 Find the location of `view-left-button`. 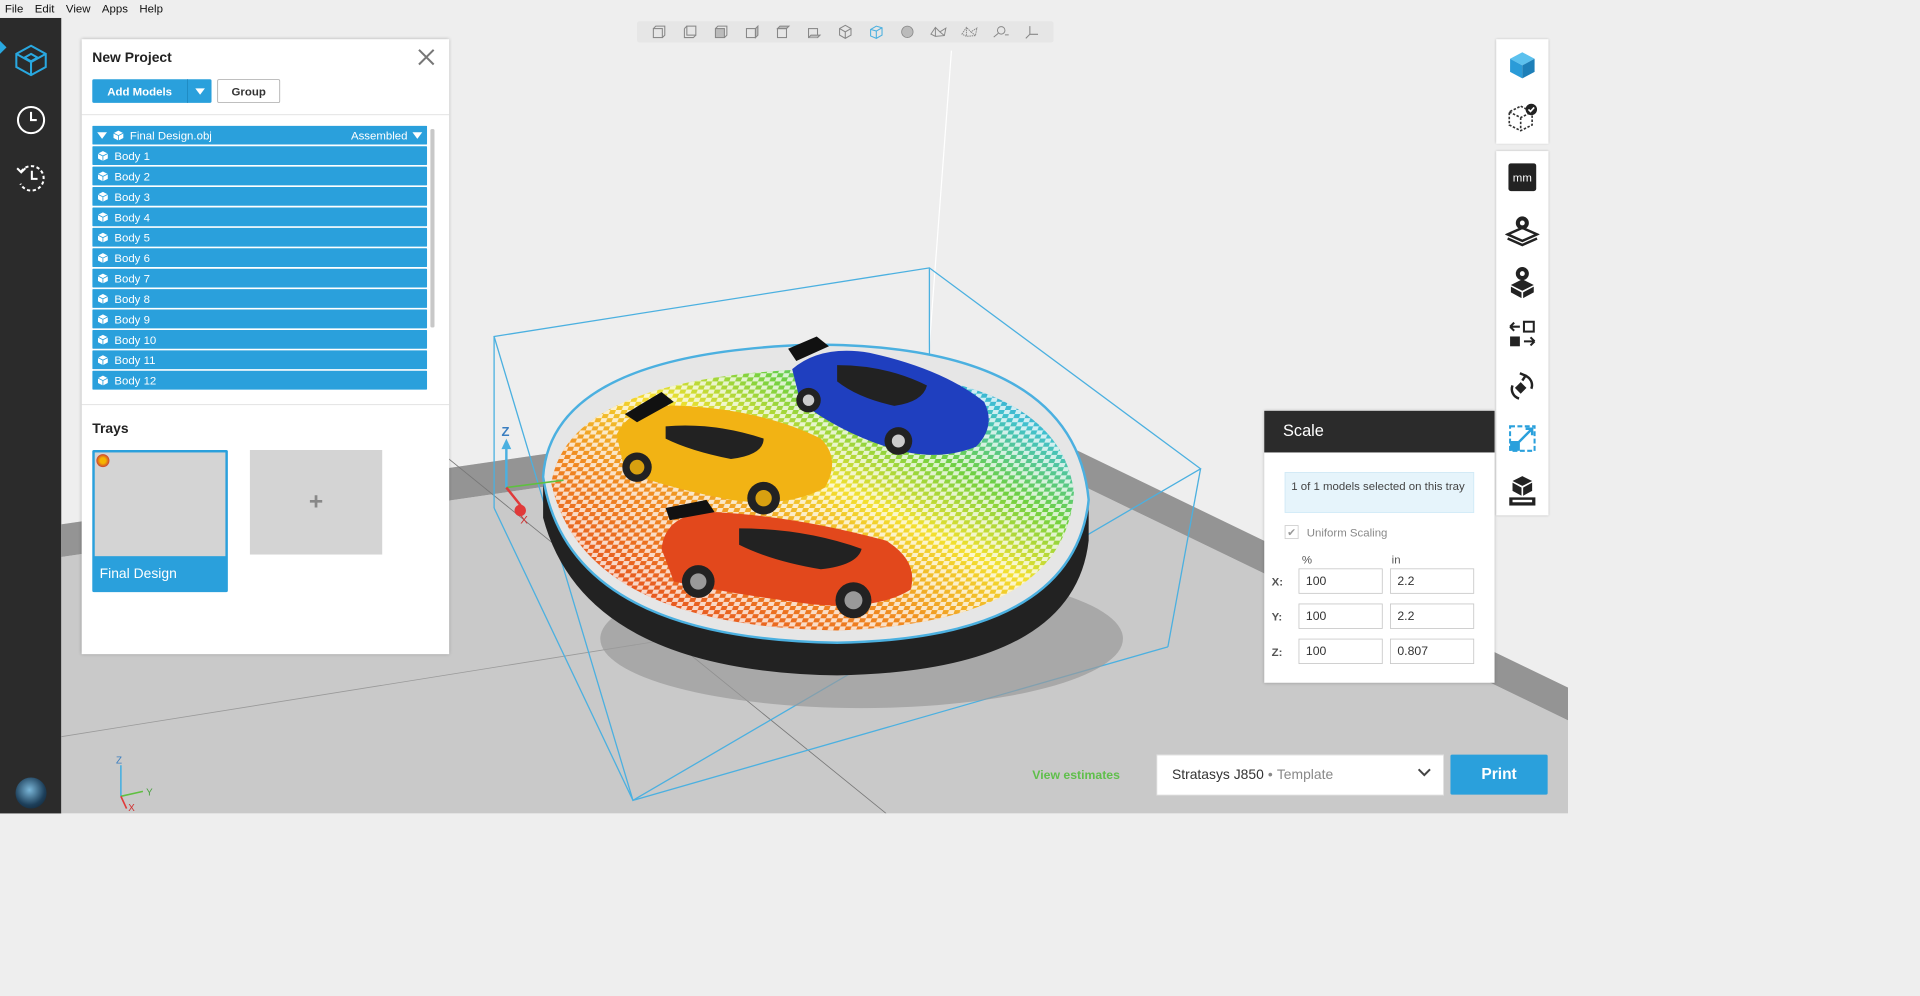

view-left-button is located at coordinates (721, 32).